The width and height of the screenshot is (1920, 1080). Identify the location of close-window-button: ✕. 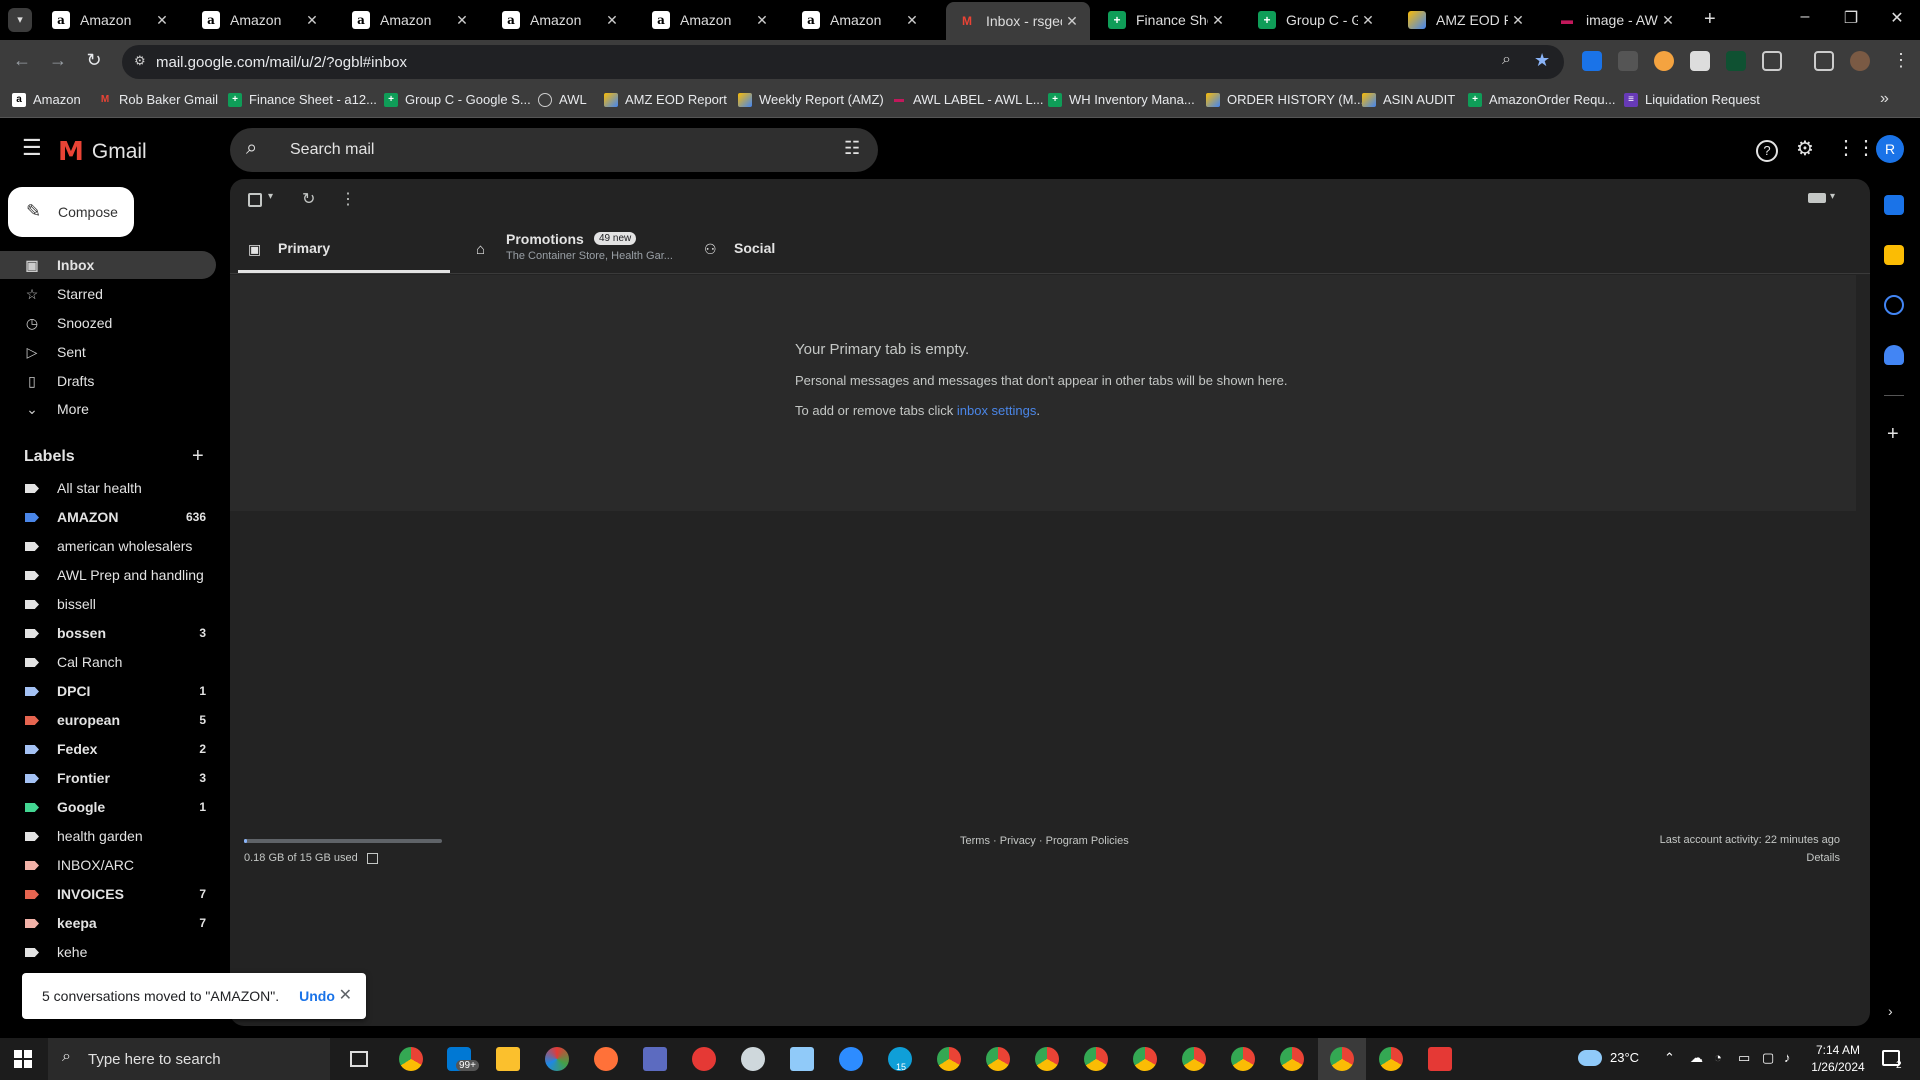
(1897, 18).